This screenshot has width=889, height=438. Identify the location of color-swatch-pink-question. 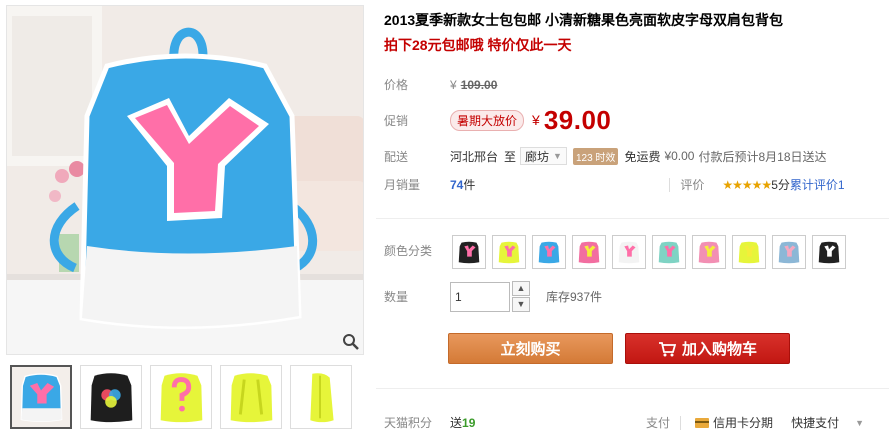
(709, 252).